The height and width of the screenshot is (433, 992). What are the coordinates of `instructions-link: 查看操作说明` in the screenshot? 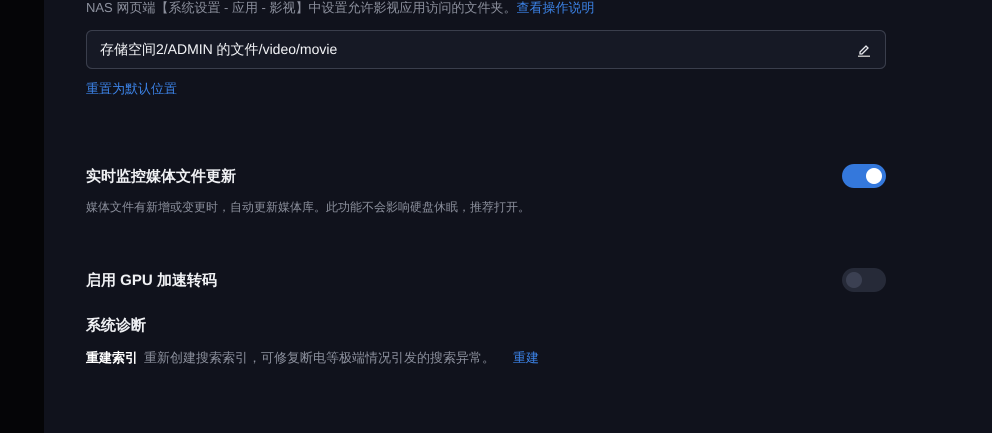 It's located at (555, 7).